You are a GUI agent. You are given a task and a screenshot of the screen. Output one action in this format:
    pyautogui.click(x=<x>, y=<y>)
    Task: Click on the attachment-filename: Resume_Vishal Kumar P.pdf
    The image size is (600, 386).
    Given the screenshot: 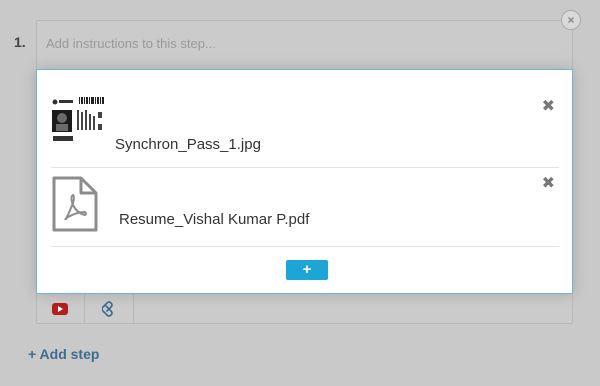 What is the action you would take?
    pyautogui.click(x=214, y=219)
    